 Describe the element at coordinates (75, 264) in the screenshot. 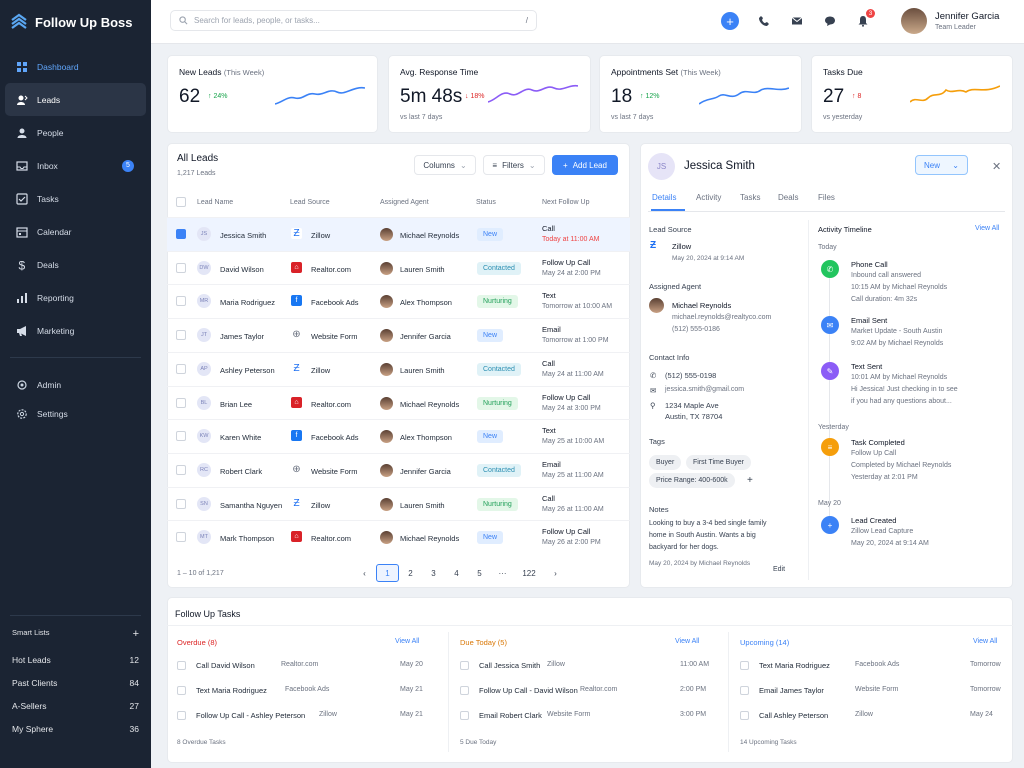

I see `nav-item-deals: $ Deals` at that location.